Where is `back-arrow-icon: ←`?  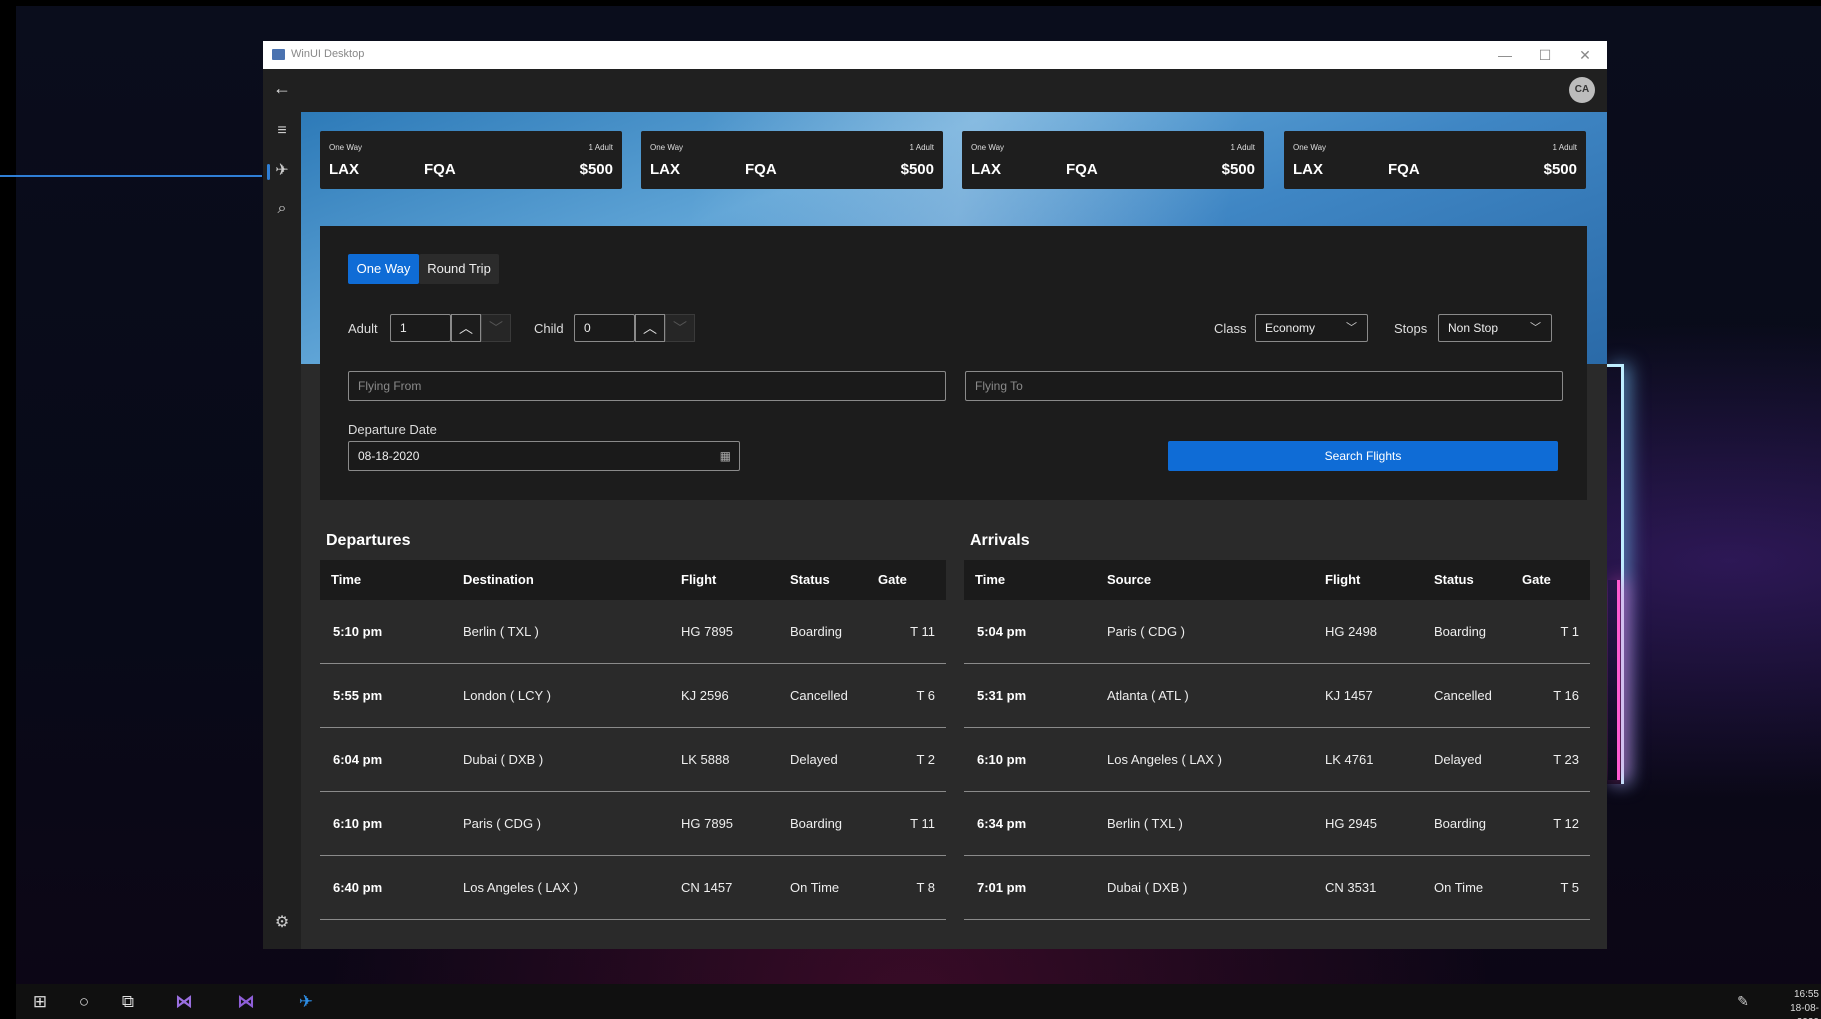
back-arrow-icon: ← is located at coordinates (282, 88).